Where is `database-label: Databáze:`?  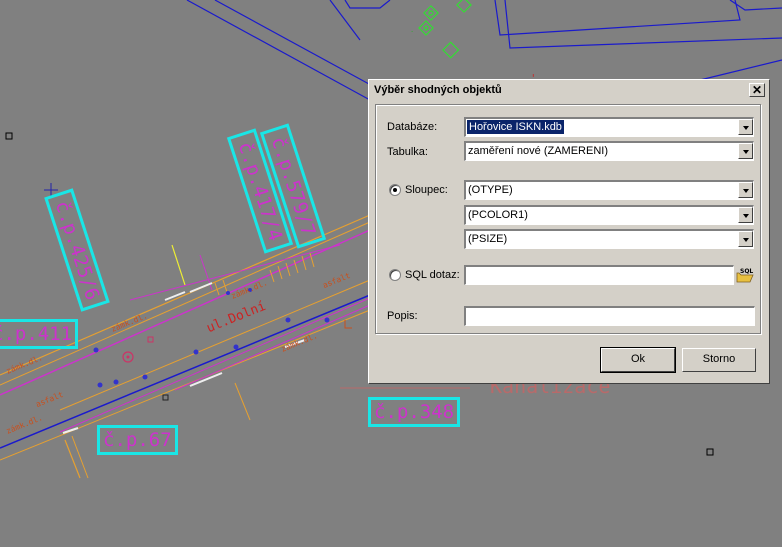 database-label: Databáze: is located at coordinates (412, 127).